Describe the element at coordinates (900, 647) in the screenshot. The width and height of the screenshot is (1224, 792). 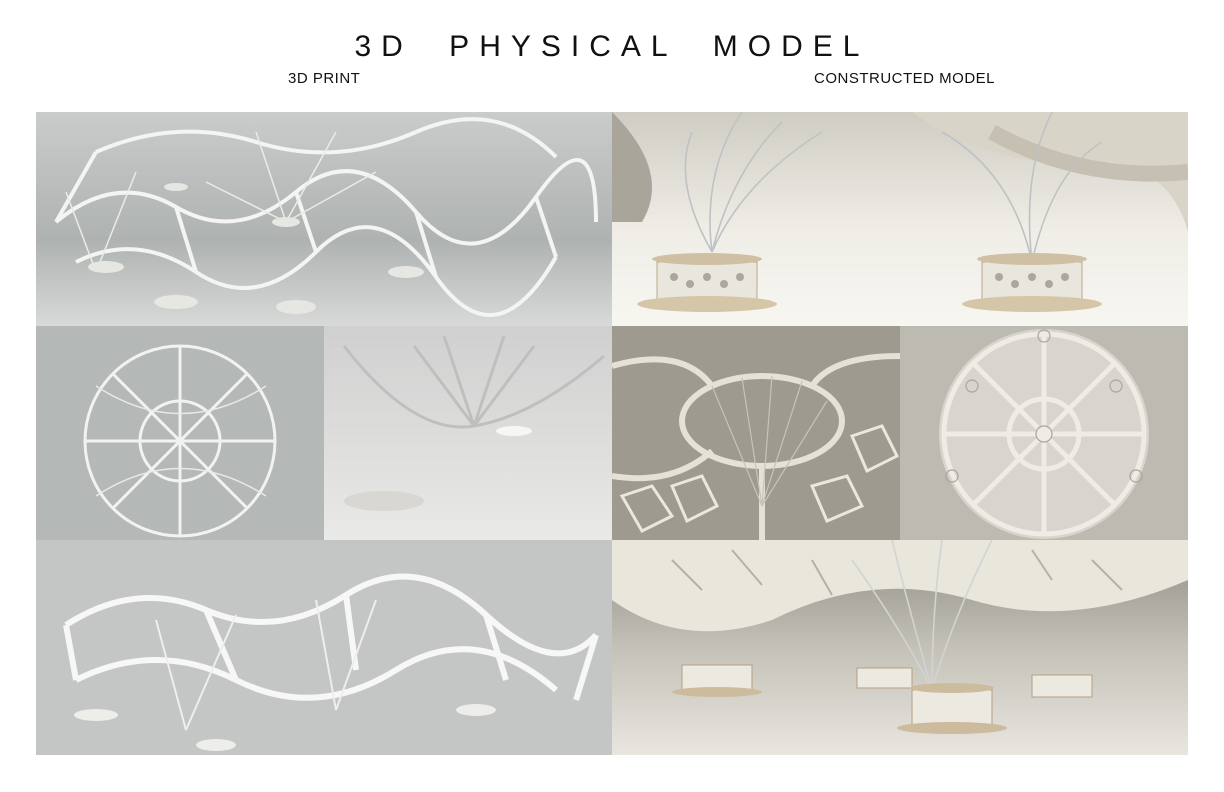
I see `constructed-canopy-photo` at that location.